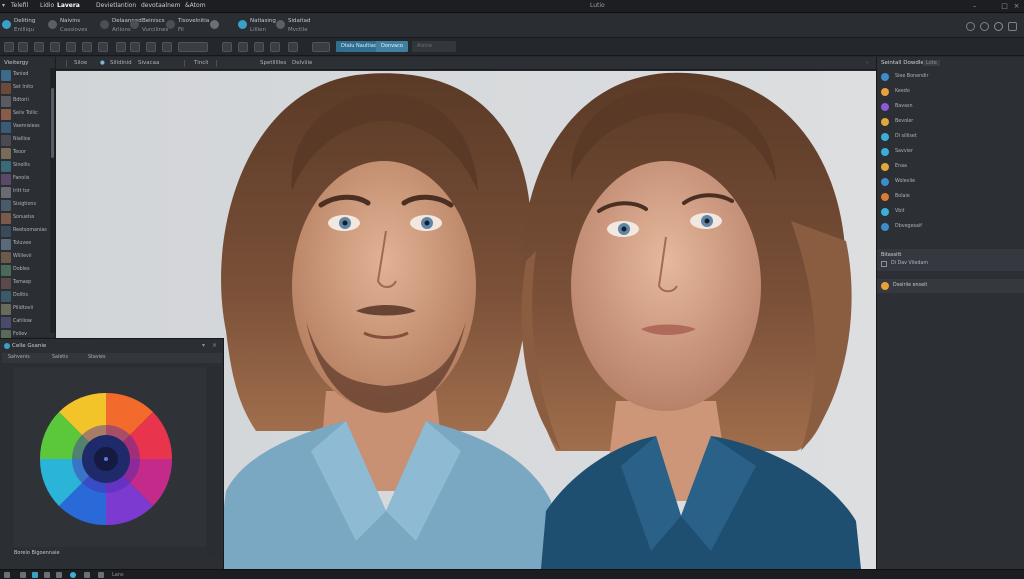 The image size is (1024, 579). Describe the element at coordinates (160, 5) in the screenshot. I see `menu-item: devotaalnem` at that location.